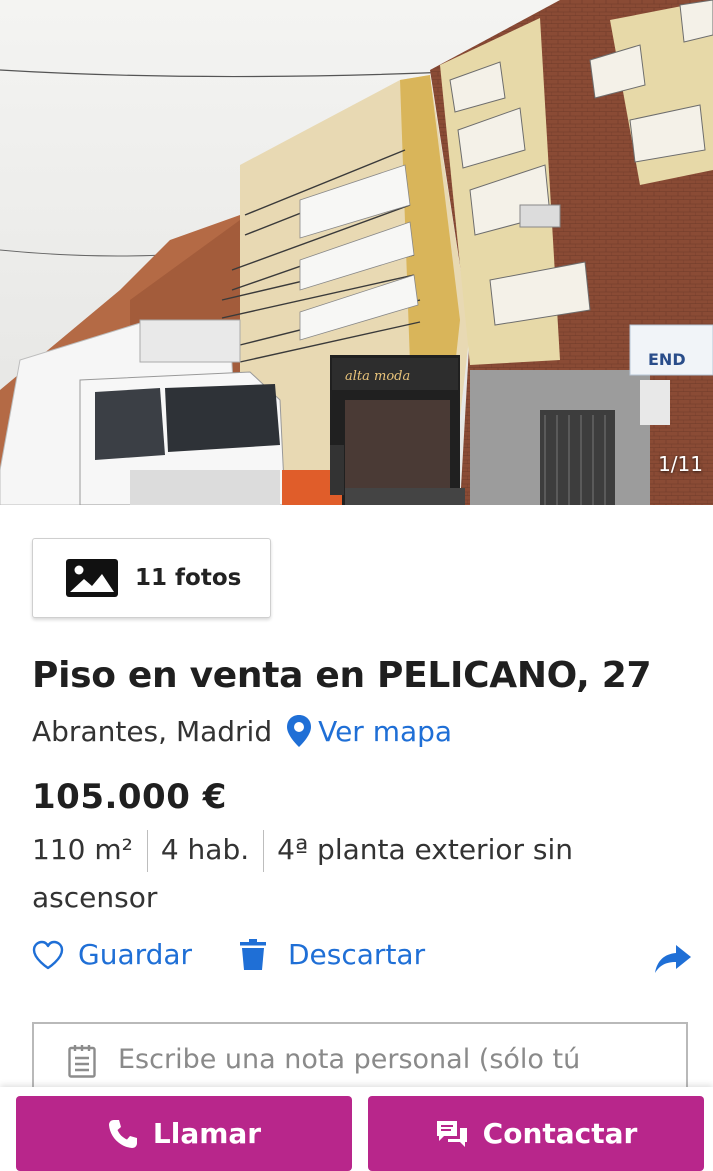  What do you see at coordinates (377, 376) in the screenshot?
I see `svg-text: alta moda` at bounding box center [377, 376].